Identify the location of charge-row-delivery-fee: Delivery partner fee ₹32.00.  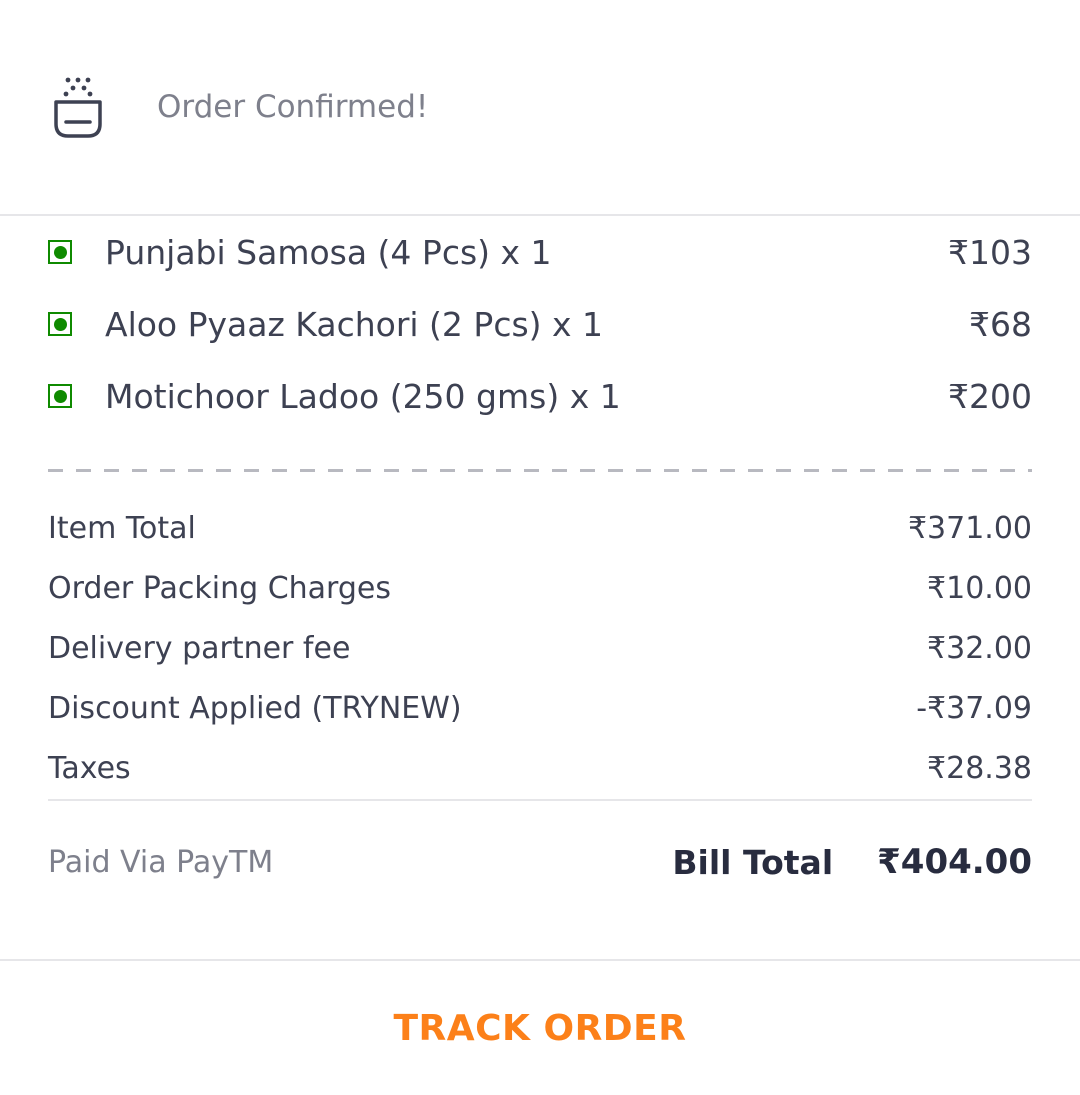
(540, 648).